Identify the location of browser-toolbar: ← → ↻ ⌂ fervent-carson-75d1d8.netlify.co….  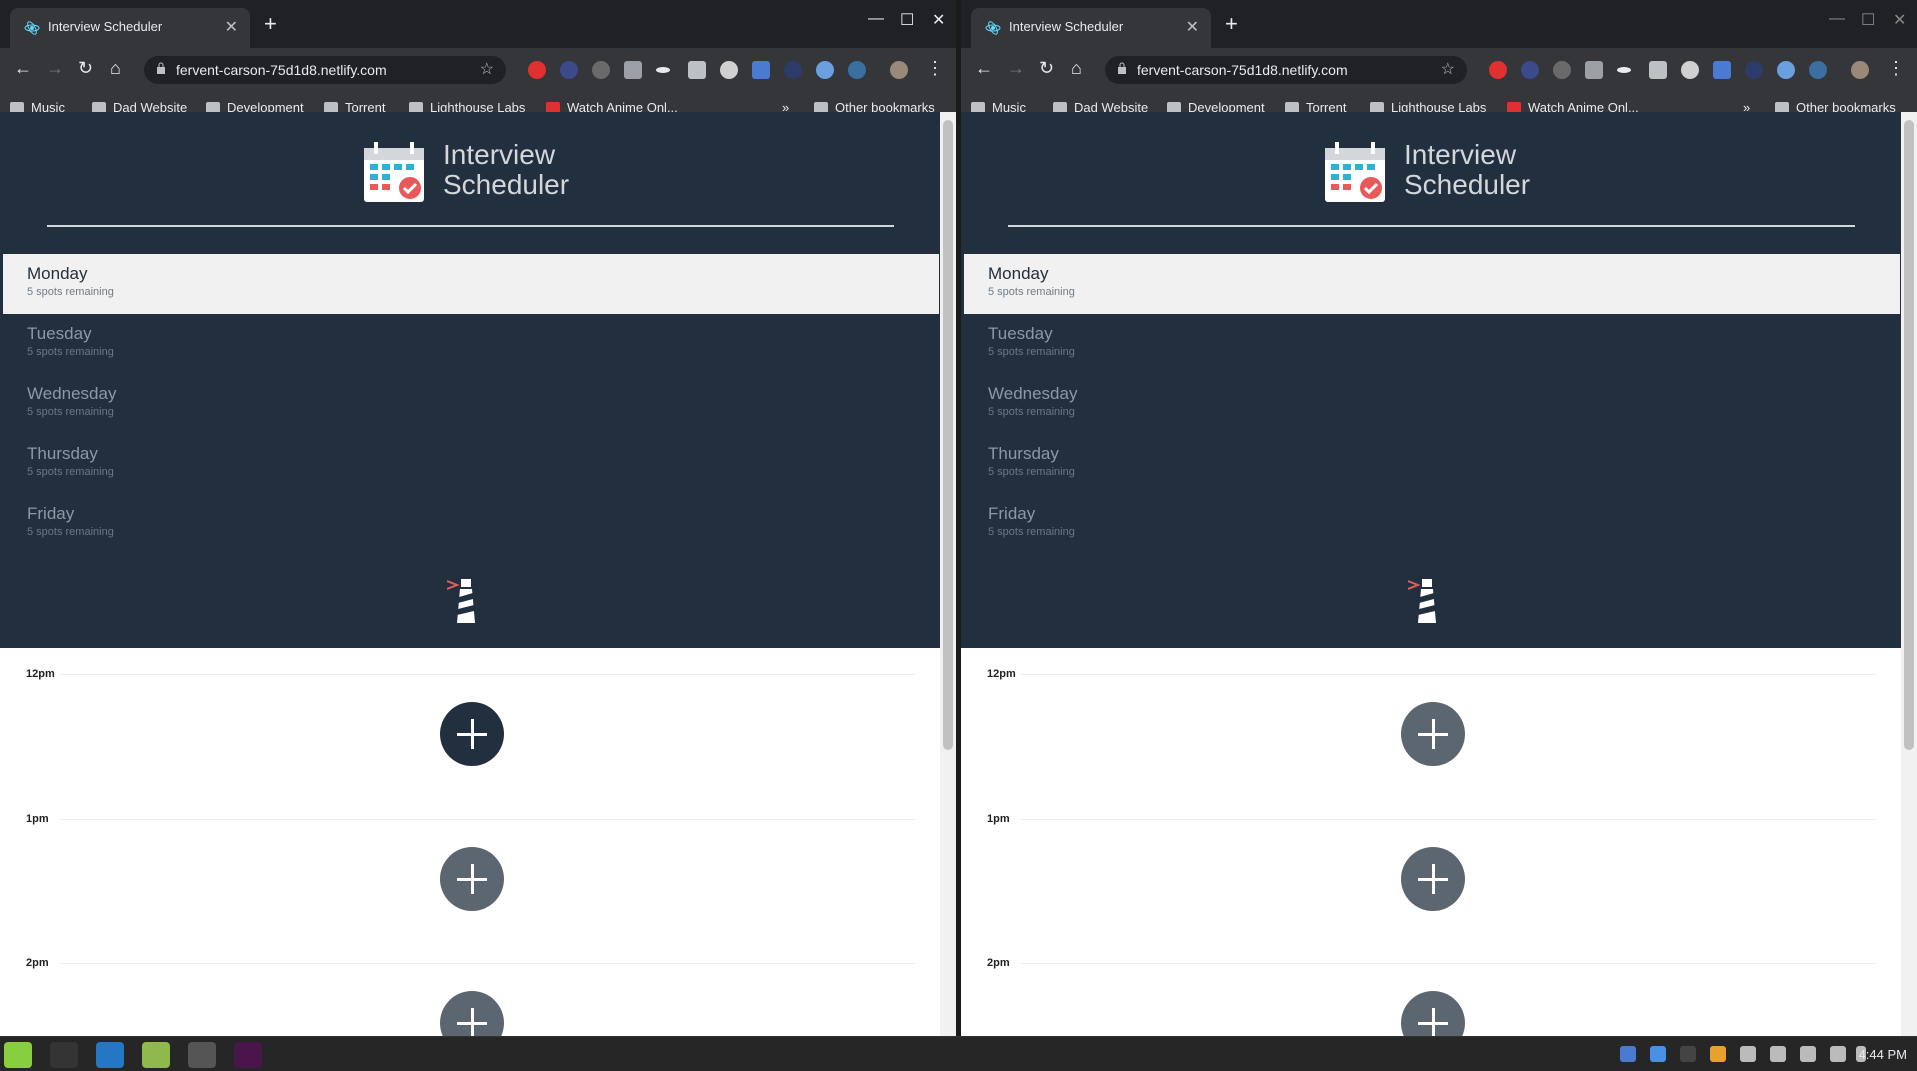
(478, 85).